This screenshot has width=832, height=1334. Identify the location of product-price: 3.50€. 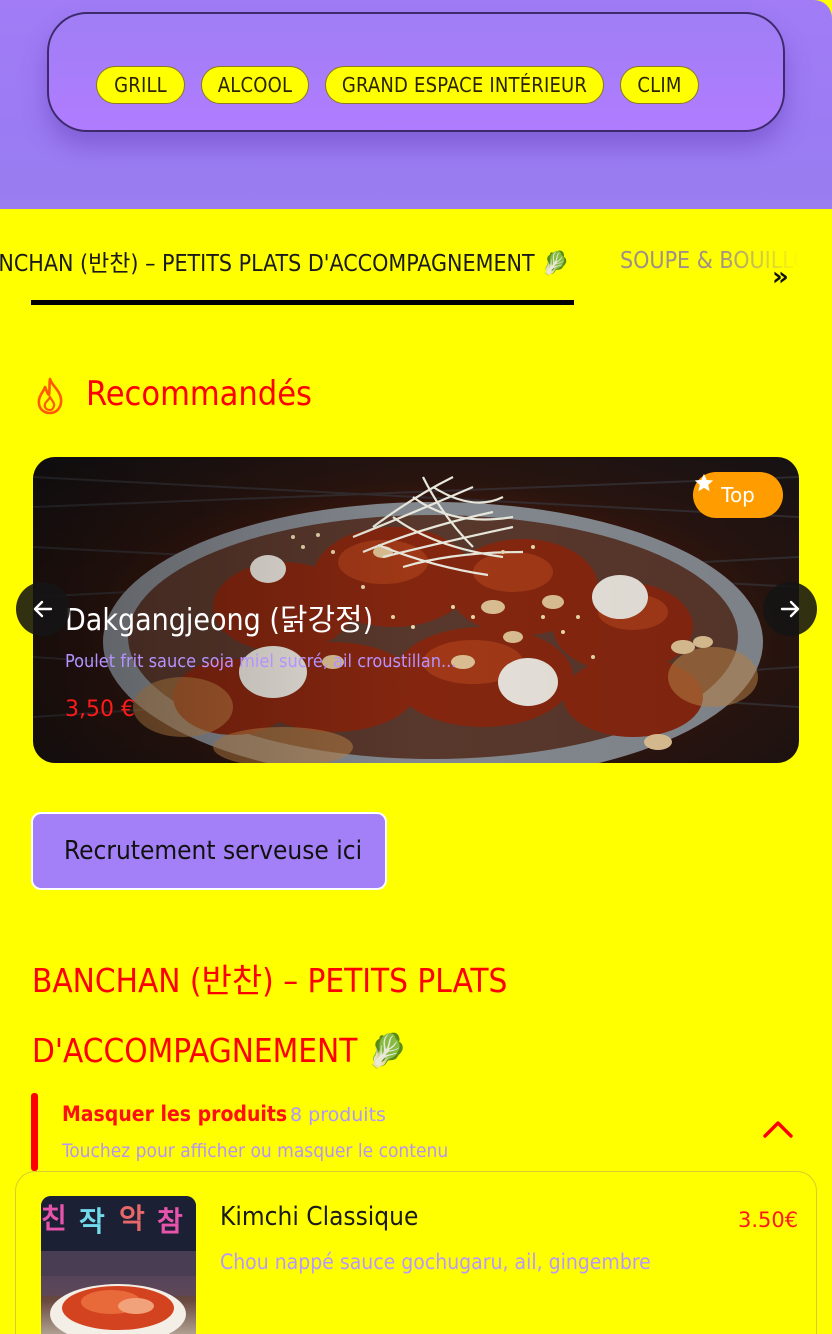
(768, 1220).